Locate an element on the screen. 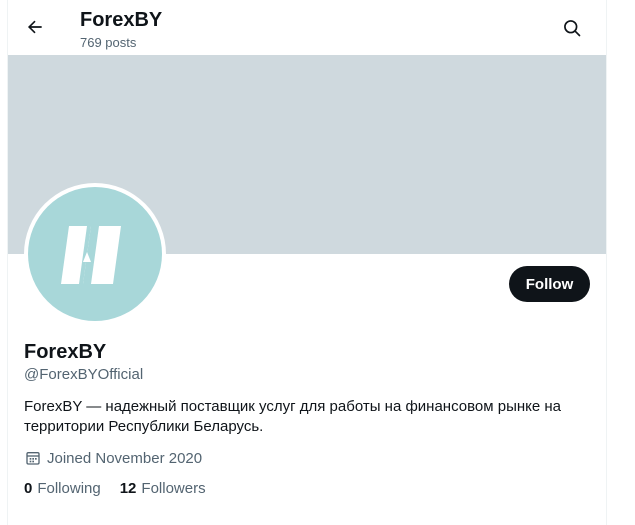 Image resolution: width=635 pixels, height=525 pixels. following-count: 0 is located at coordinates (28, 488).